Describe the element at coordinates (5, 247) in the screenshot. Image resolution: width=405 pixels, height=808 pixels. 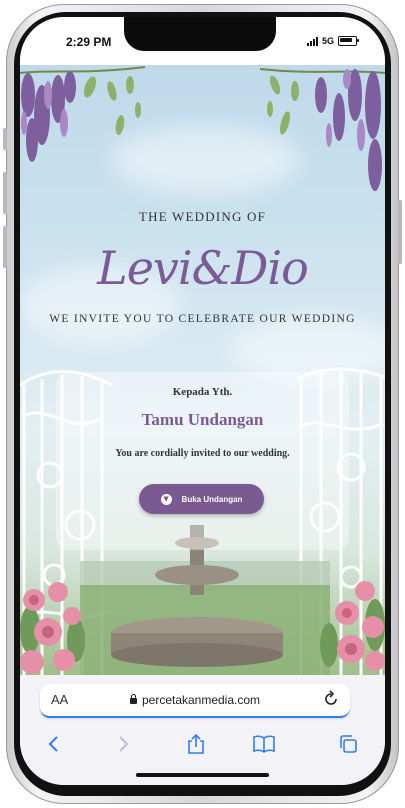
I see `side-button-volume-down` at that location.